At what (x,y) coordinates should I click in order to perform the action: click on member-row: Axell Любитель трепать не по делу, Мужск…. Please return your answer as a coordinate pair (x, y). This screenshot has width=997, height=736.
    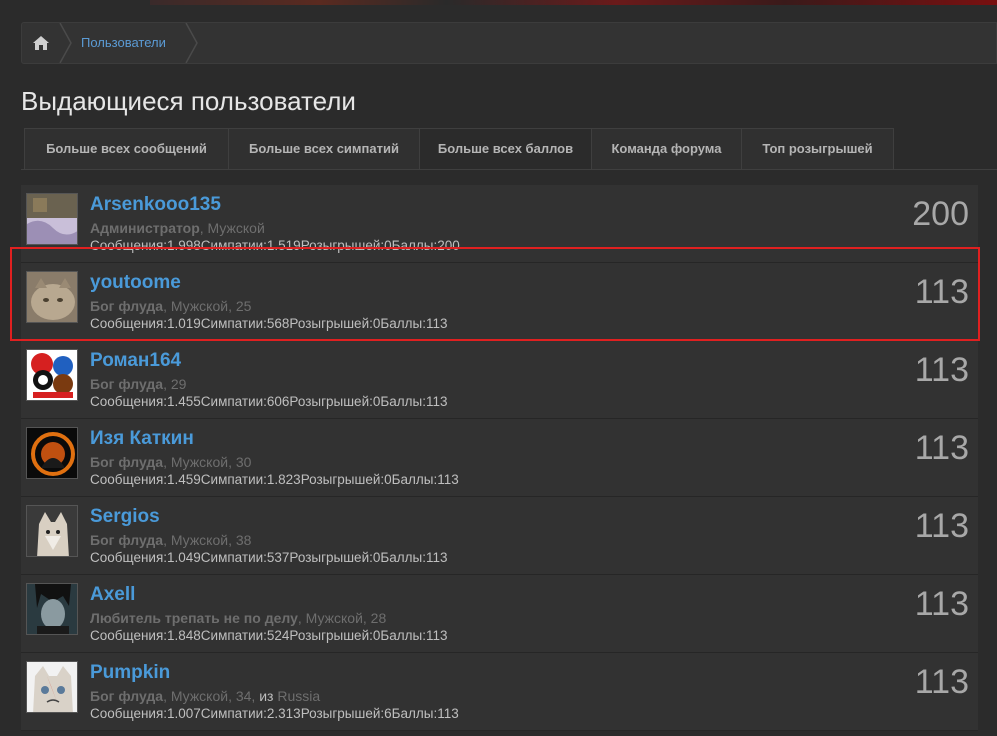
    Looking at the image, I should click on (499, 614).